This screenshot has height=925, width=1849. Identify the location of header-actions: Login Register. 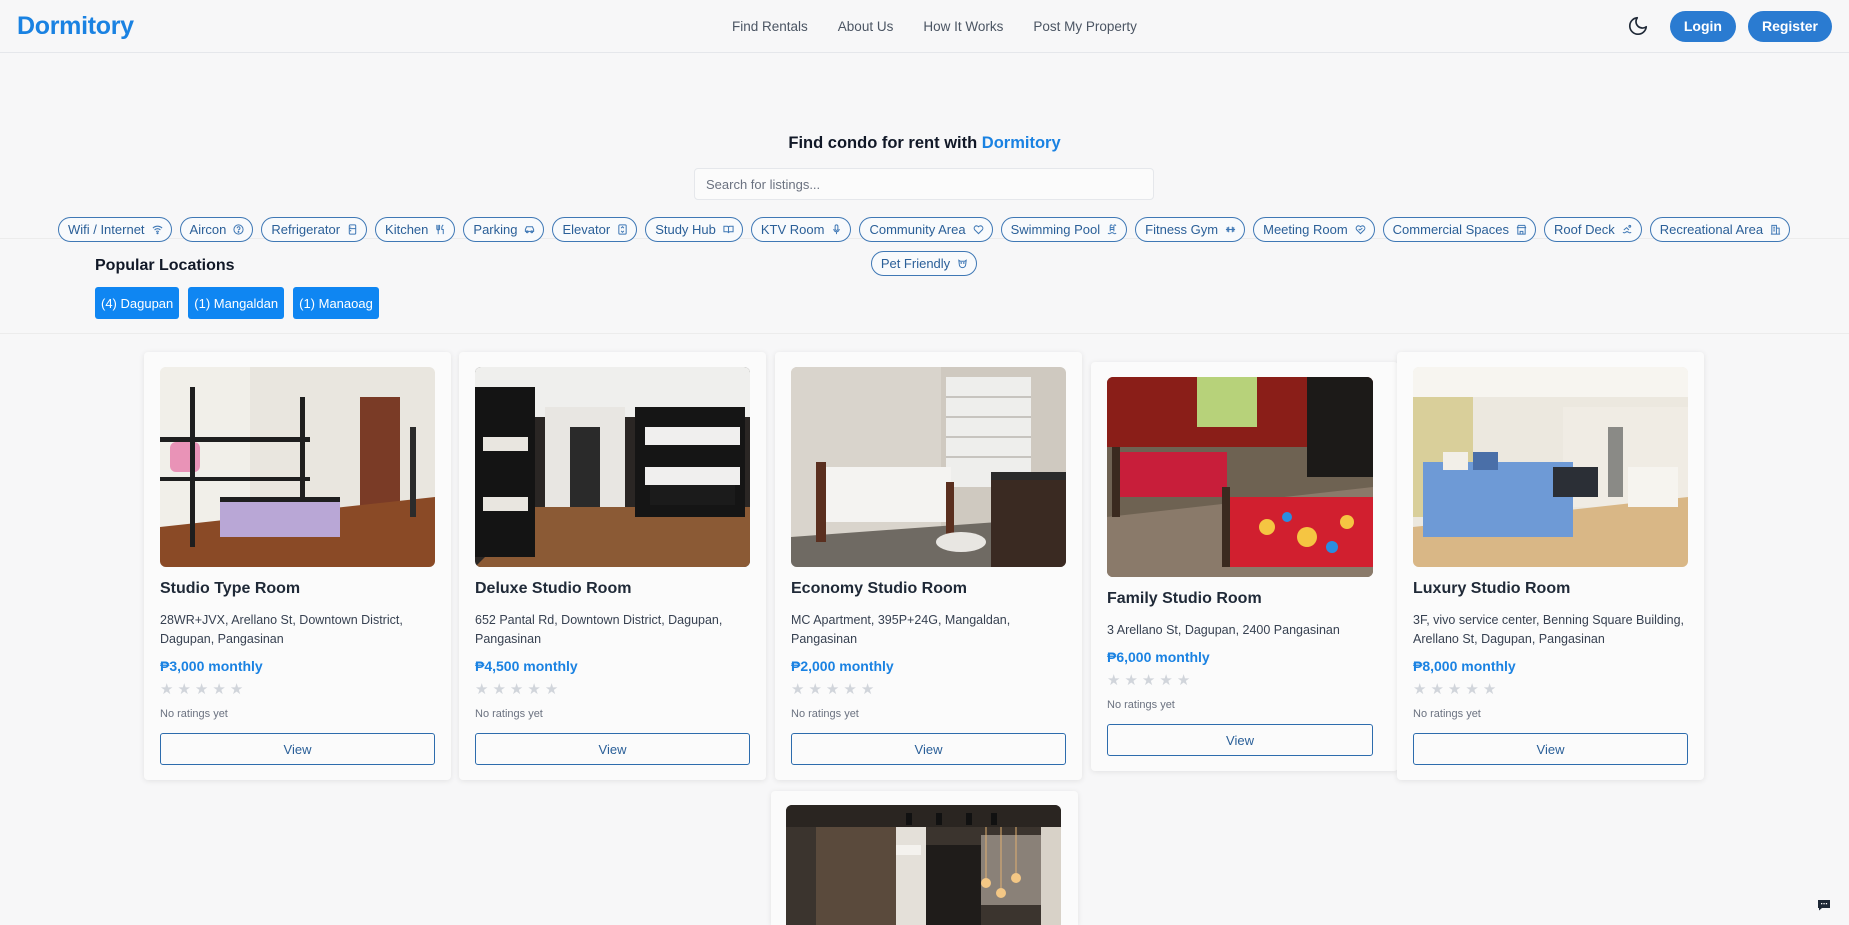
(1728, 26).